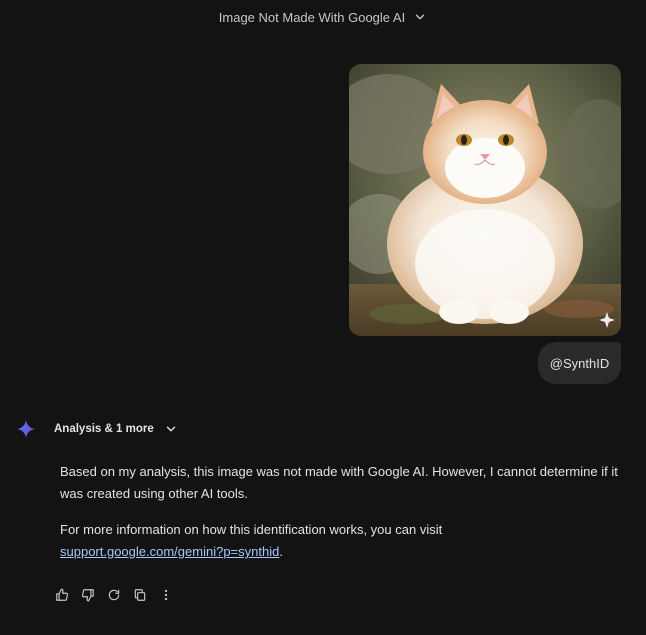 The height and width of the screenshot is (635, 646). I want to click on conversation-title: Image Not Made With Google AI, so click(312, 17).